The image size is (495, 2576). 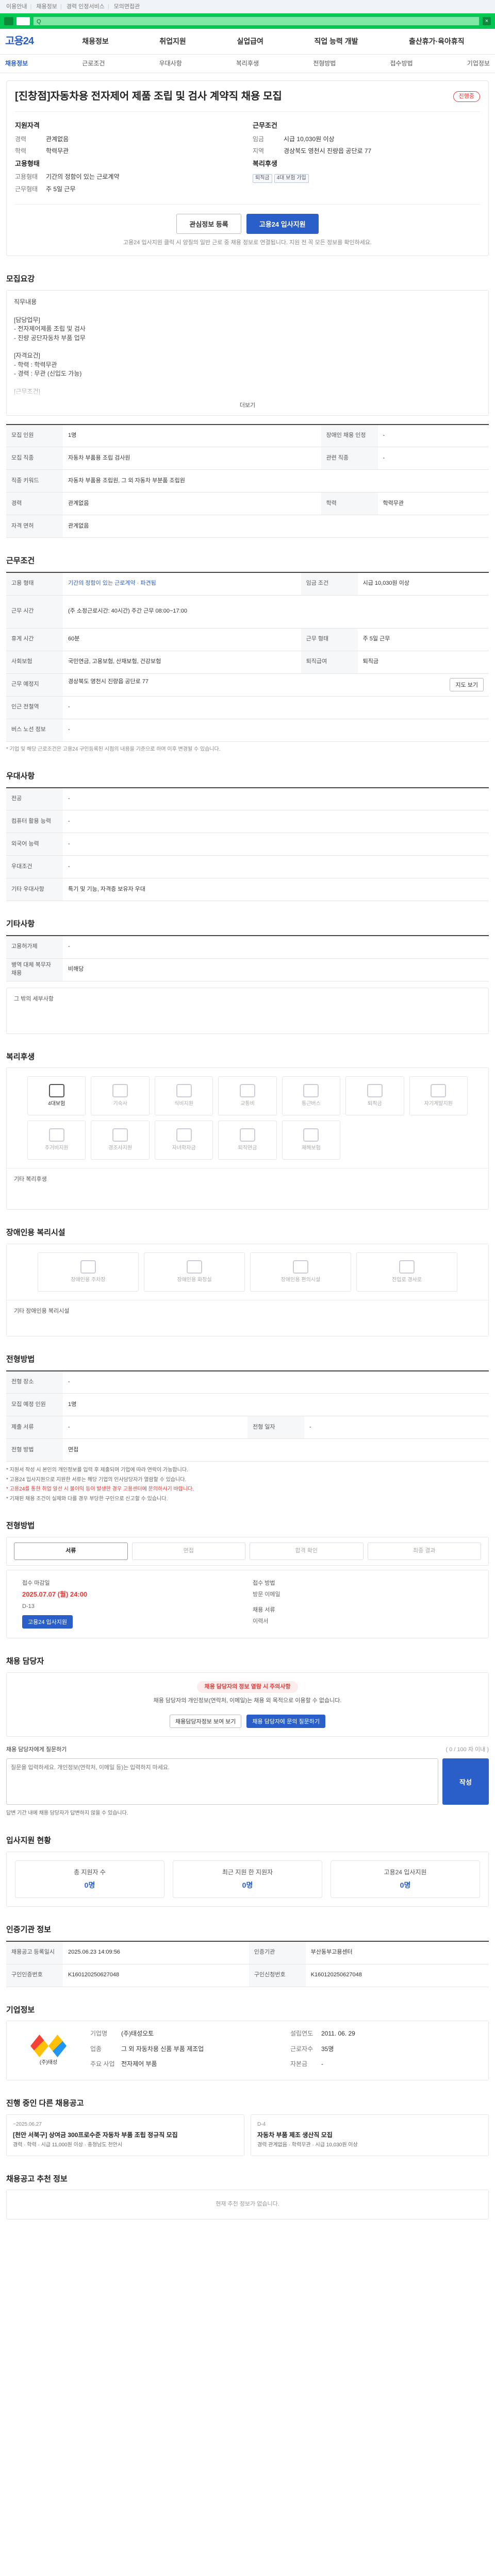 I want to click on tab-conditions: 근로조건, so click(x=93, y=63).